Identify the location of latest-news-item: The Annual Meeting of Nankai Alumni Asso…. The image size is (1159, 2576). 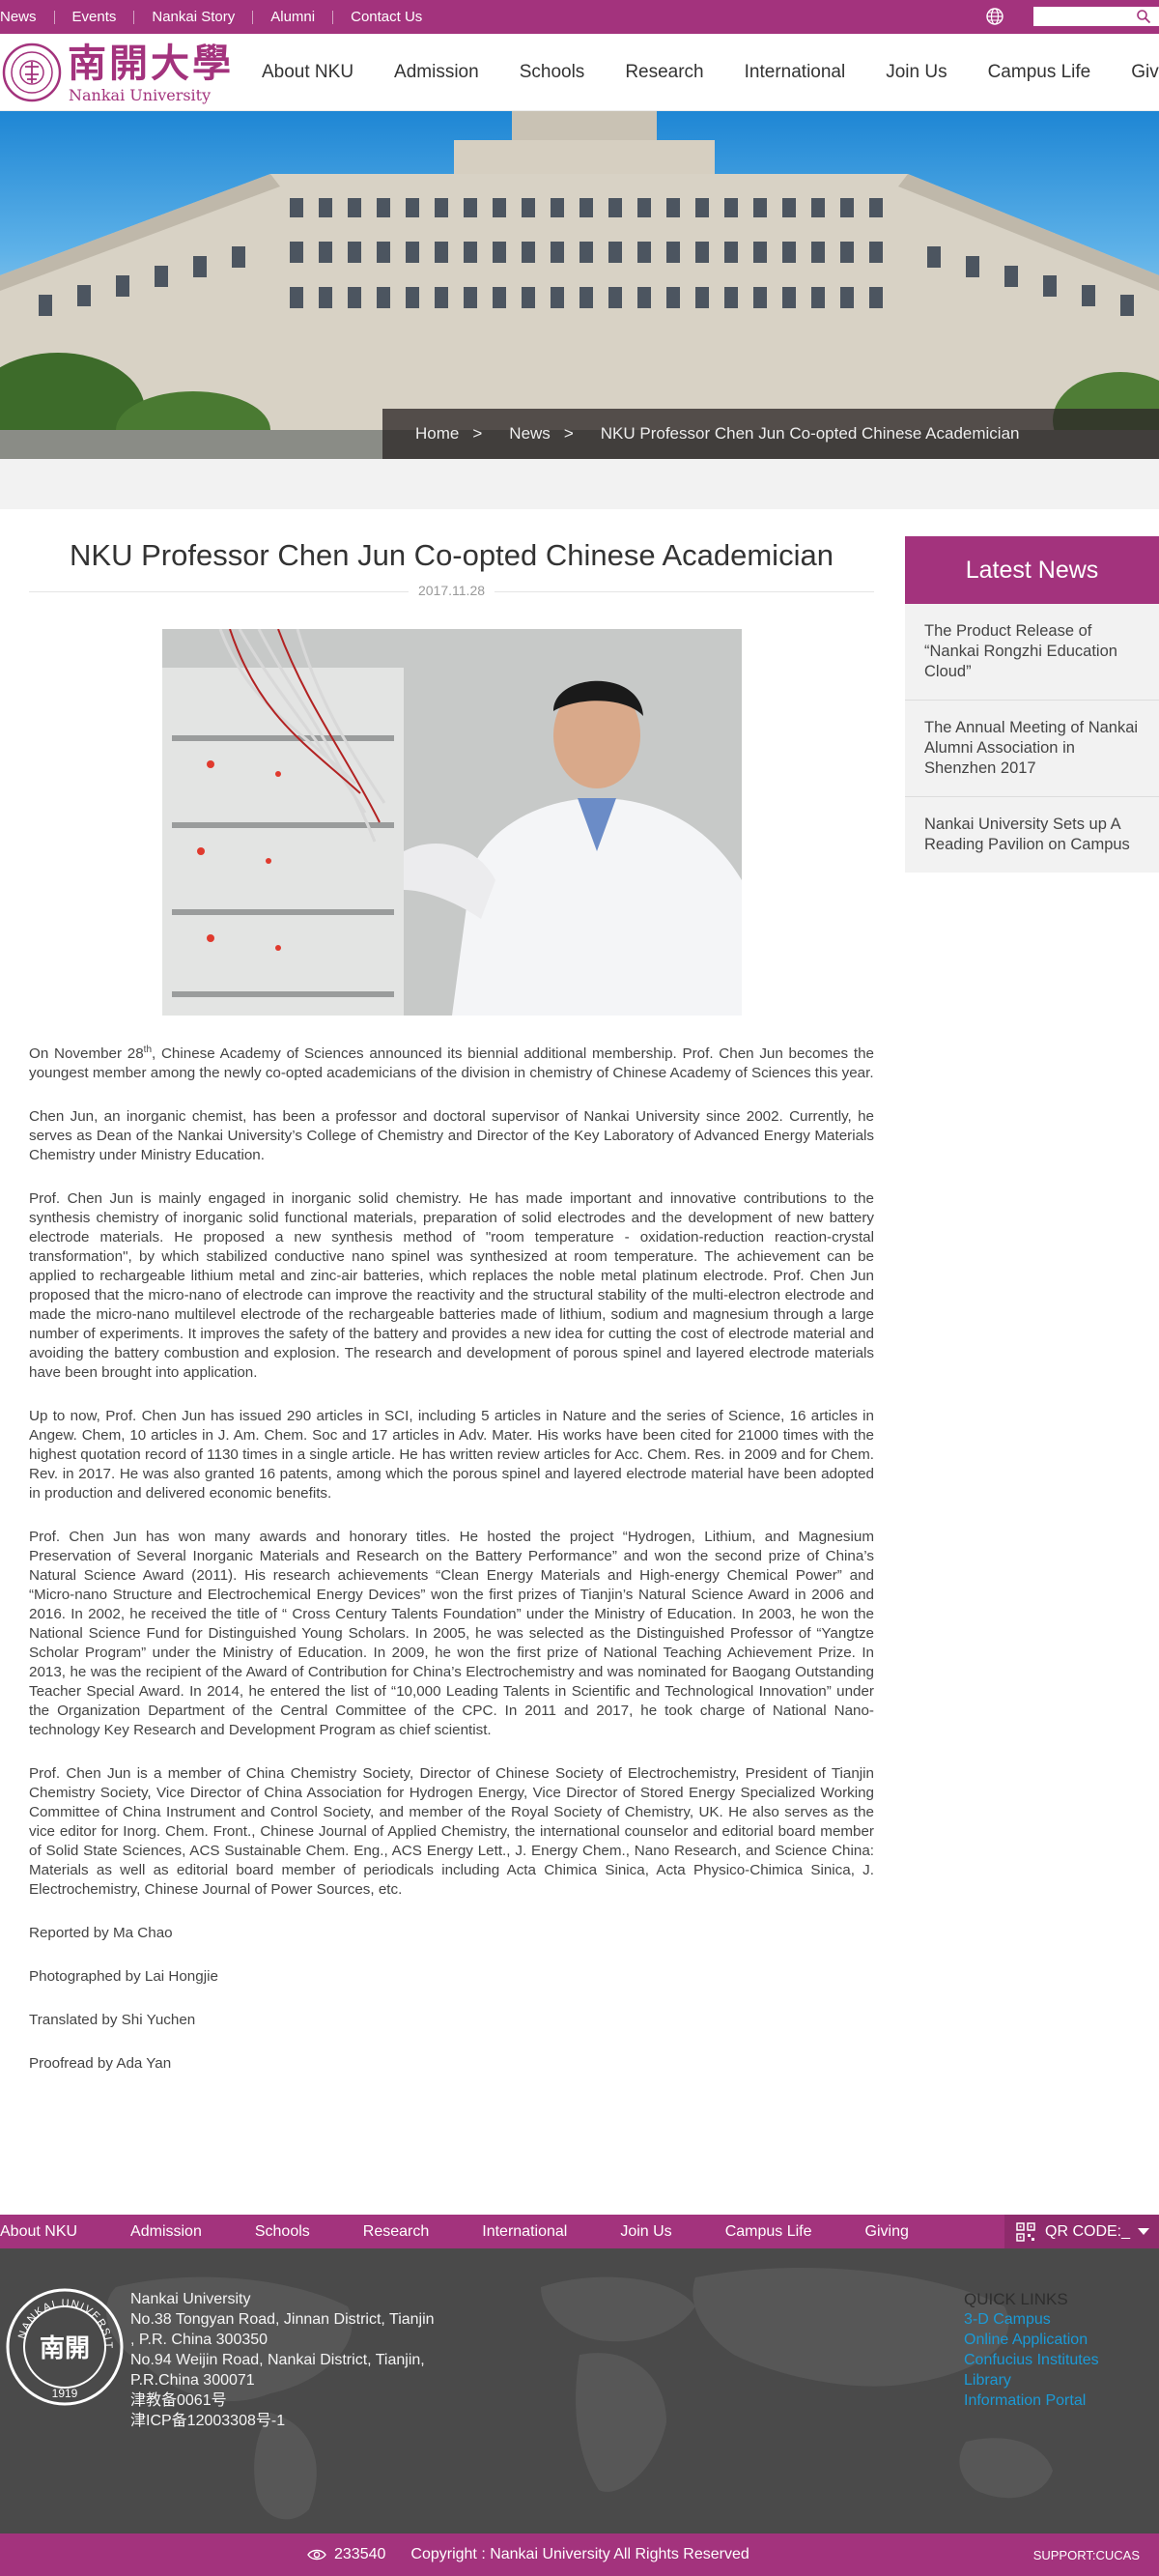
(1032, 749).